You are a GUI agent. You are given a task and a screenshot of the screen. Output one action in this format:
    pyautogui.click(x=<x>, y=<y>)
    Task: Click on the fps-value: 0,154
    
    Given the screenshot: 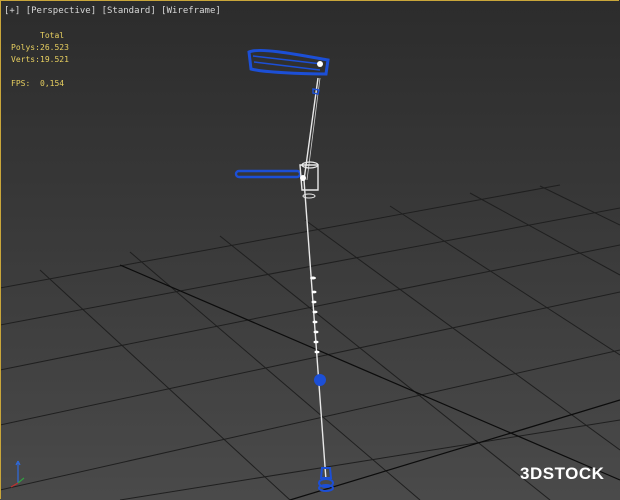 What is the action you would take?
    pyautogui.click(x=52, y=83)
    